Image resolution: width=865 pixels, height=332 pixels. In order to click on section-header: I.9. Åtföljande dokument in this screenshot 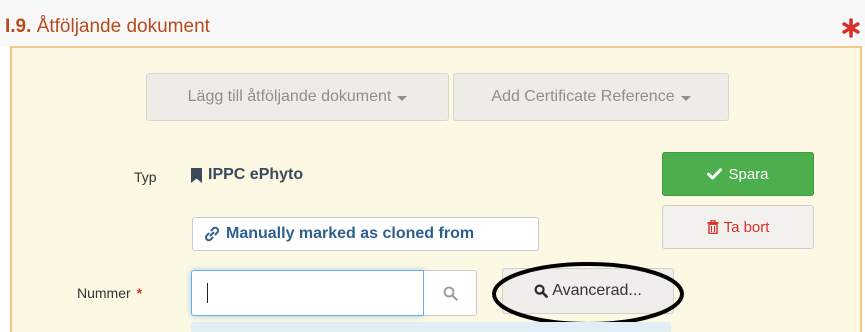, I will do `click(432, 23)`.